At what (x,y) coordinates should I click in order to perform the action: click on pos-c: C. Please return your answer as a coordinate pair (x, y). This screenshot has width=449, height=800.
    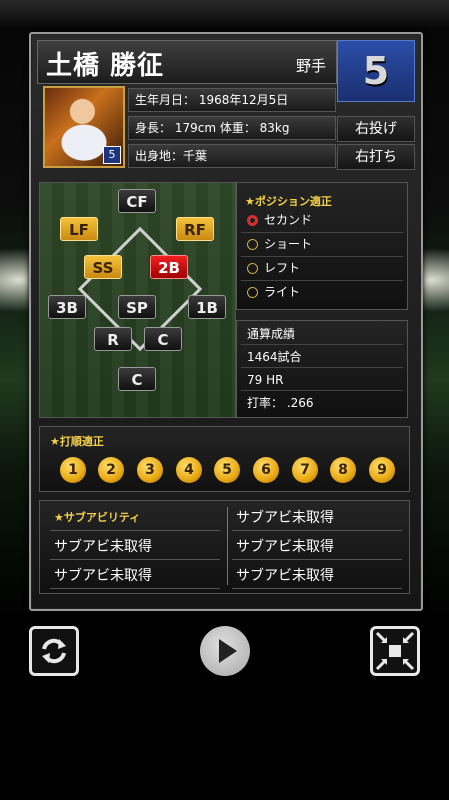
    Looking at the image, I should click on (137, 379).